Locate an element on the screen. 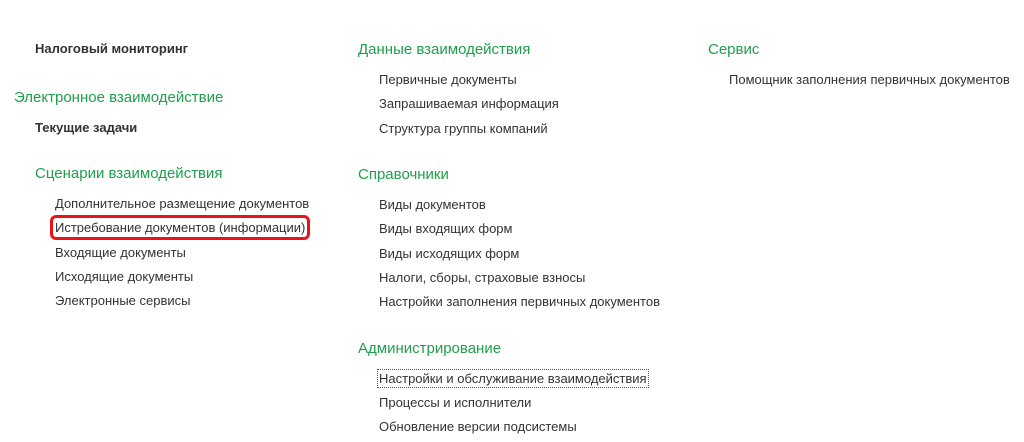 The image size is (1024, 442). scenarios-item-document-request: Истребование документов (информации) is located at coordinates (180, 227).